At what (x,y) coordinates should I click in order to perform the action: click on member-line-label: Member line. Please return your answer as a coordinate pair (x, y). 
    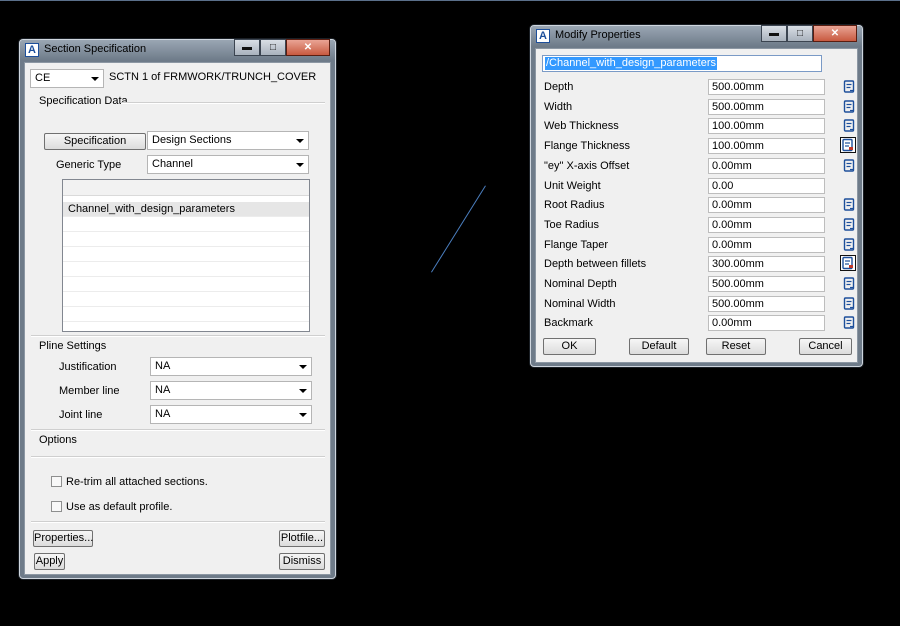
    Looking at the image, I should click on (89, 391).